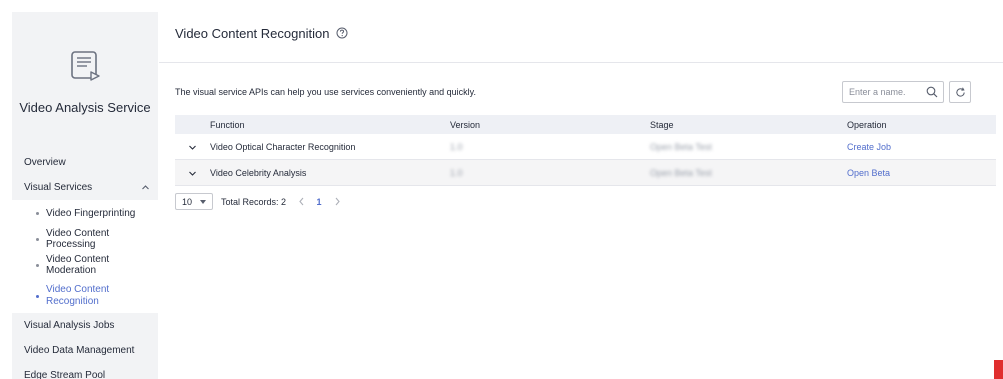 Image resolution: width=1003 pixels, height=379 pixels. What do you see at coordinates (252, 33) in the screenshot?
I see `page-title: Video Content Recognition` at bounding box center [252, 33].